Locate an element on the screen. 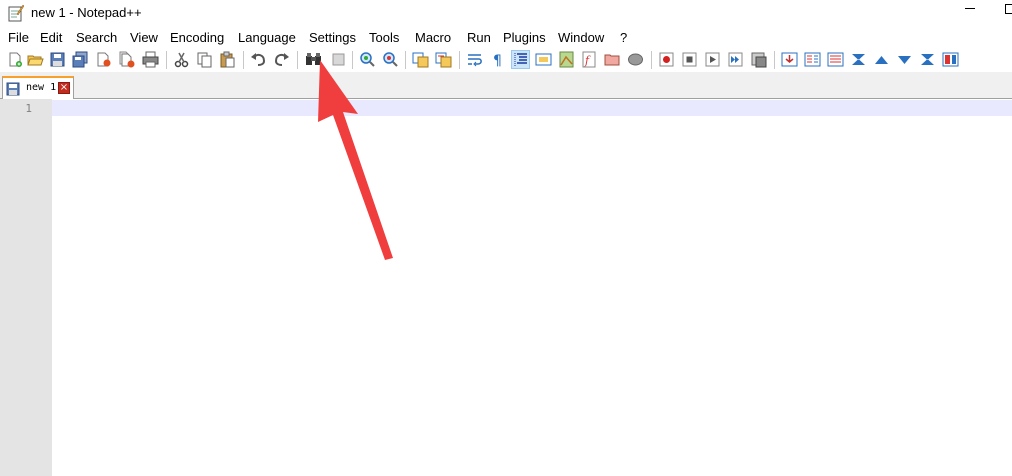 The width and height of the screenshot is (1012, 476). word-wrap-icon is located at coordinates (474, 59).